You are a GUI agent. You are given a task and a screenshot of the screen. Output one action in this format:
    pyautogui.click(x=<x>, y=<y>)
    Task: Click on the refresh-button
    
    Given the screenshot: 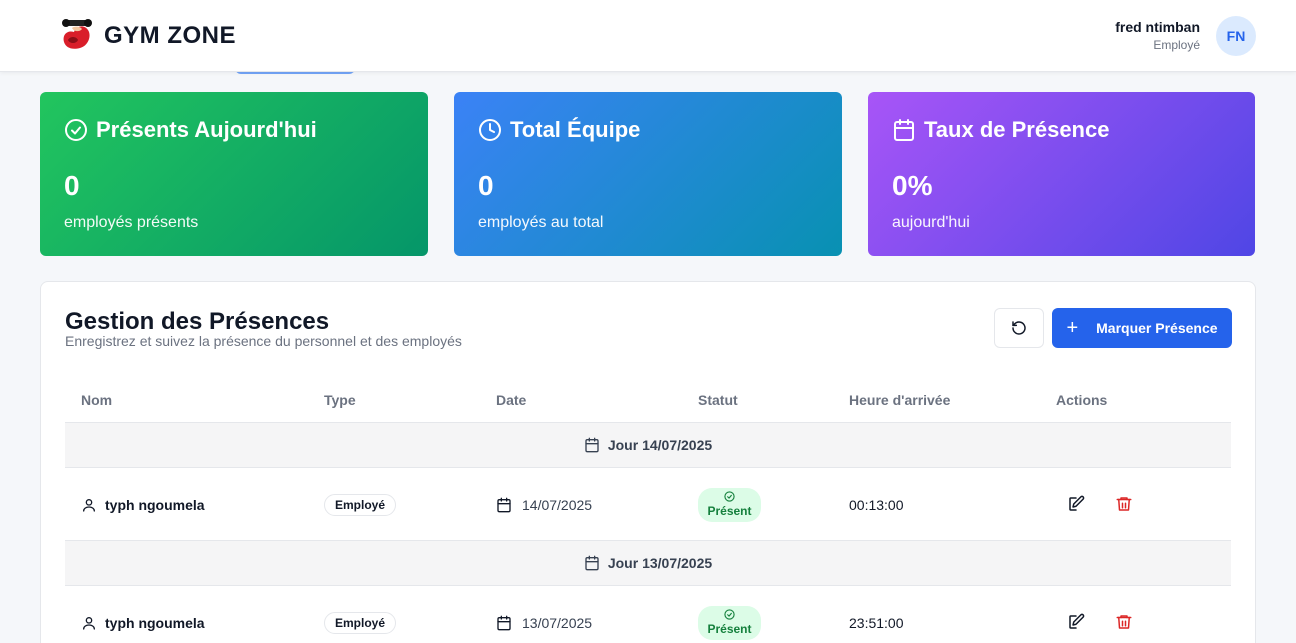 What is the action you would take?
    pyautogui.click(x=1019, y=328)
    